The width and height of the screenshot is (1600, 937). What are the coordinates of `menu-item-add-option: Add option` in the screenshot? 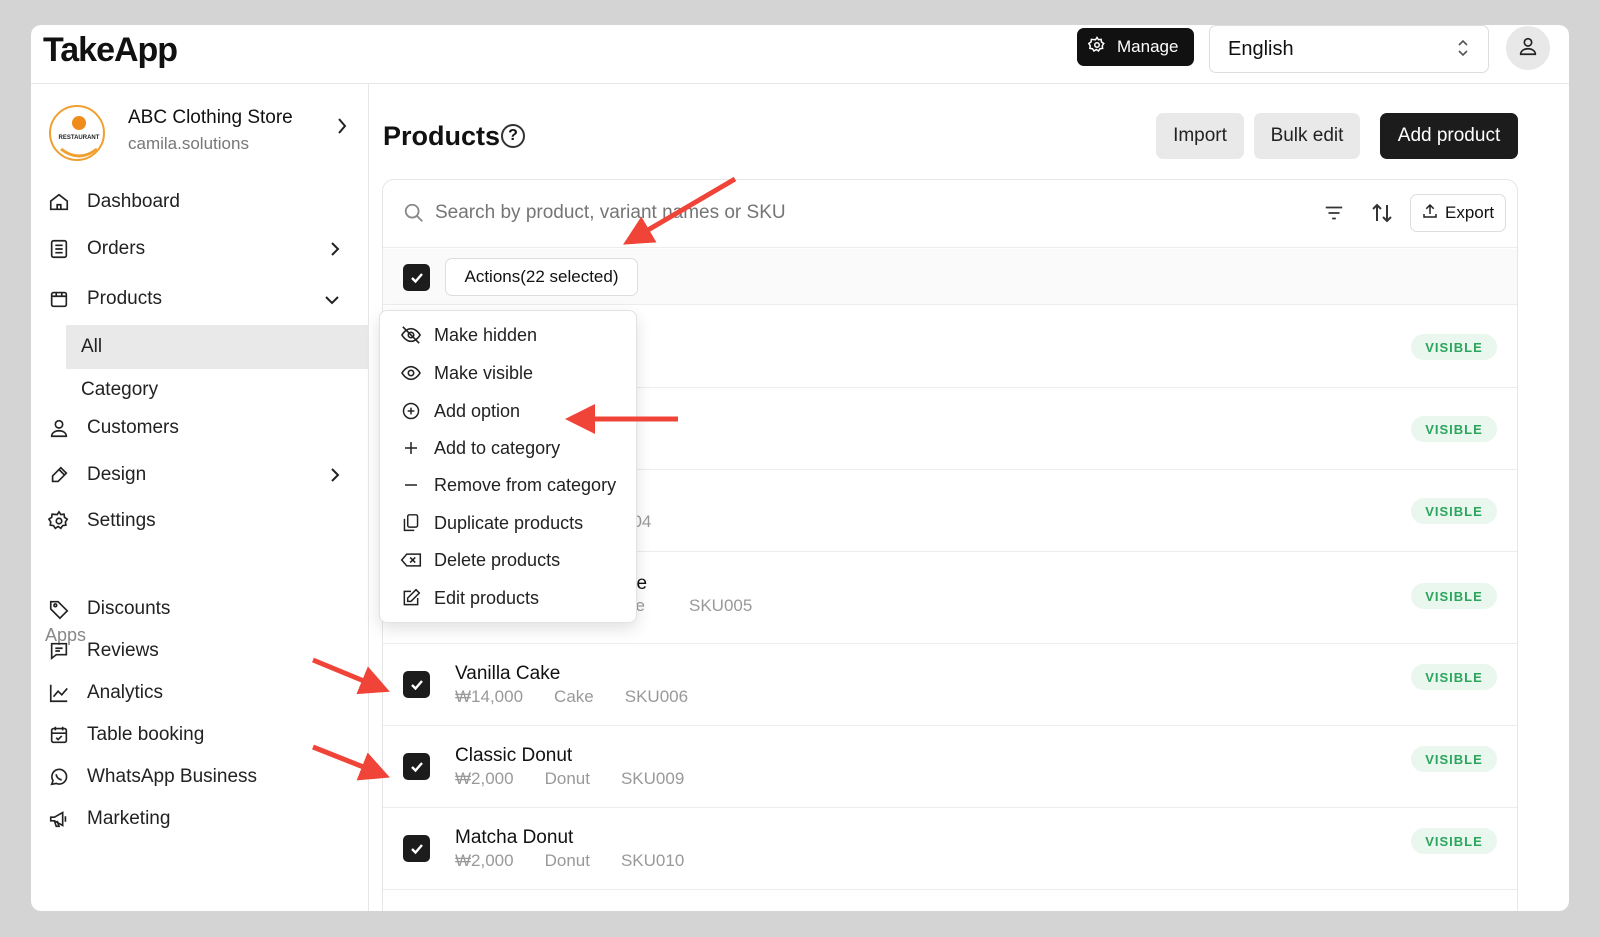 It's located at (460, 411).